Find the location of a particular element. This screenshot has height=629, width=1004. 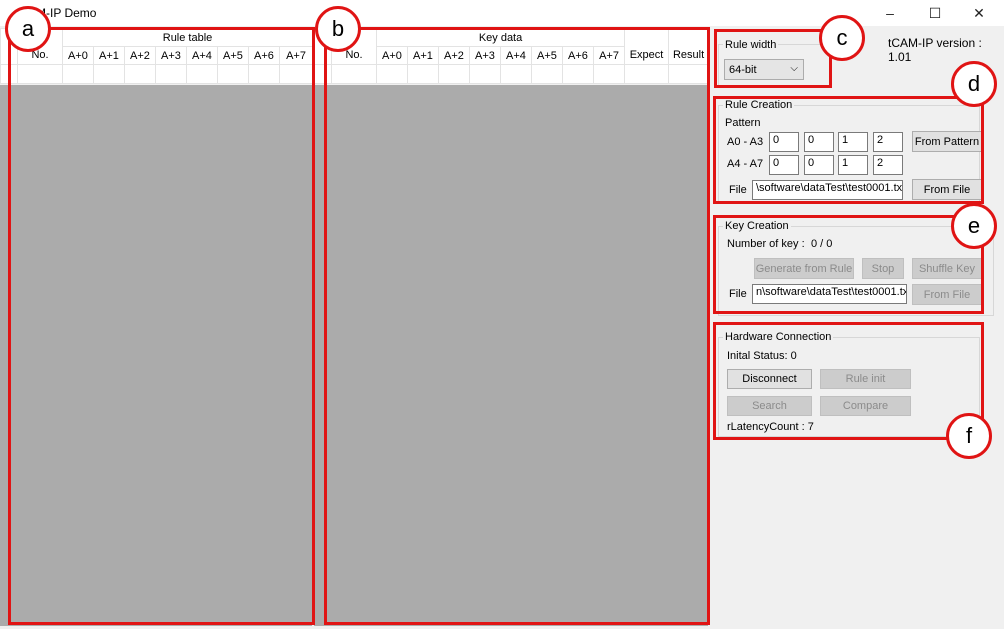

minimize-button: – is located at coordinates (890, 13).